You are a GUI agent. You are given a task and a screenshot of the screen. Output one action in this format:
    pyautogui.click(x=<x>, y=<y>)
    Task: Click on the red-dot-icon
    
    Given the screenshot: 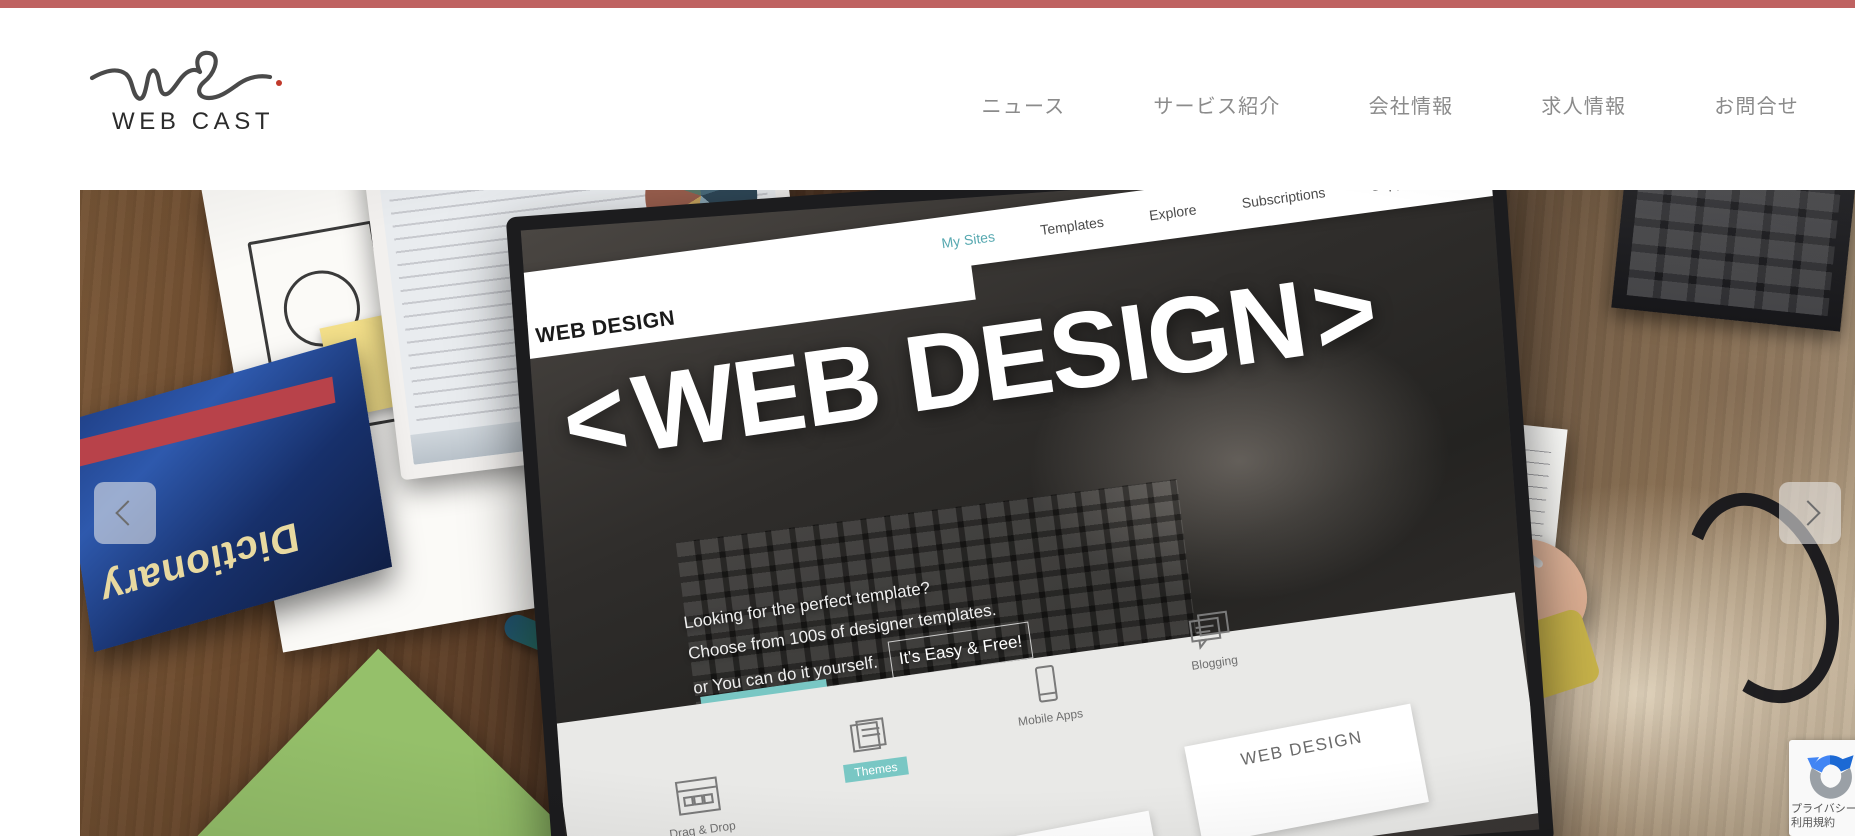 What is the action you would take?
    pyautogui.click(x=279, y=83)
    